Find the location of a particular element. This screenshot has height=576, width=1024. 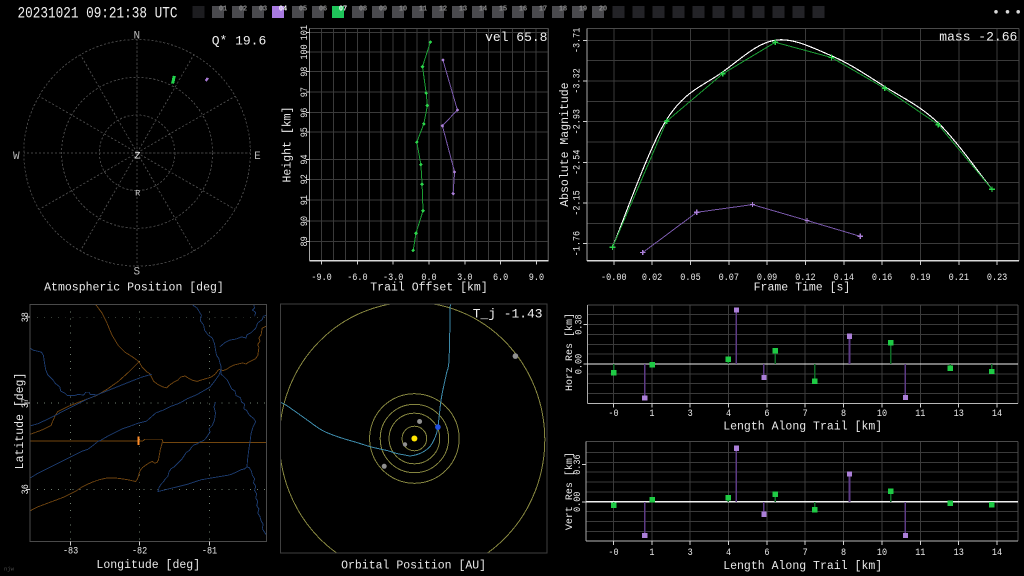

svg-text: 0.16 is located at coordinates (882, 278).